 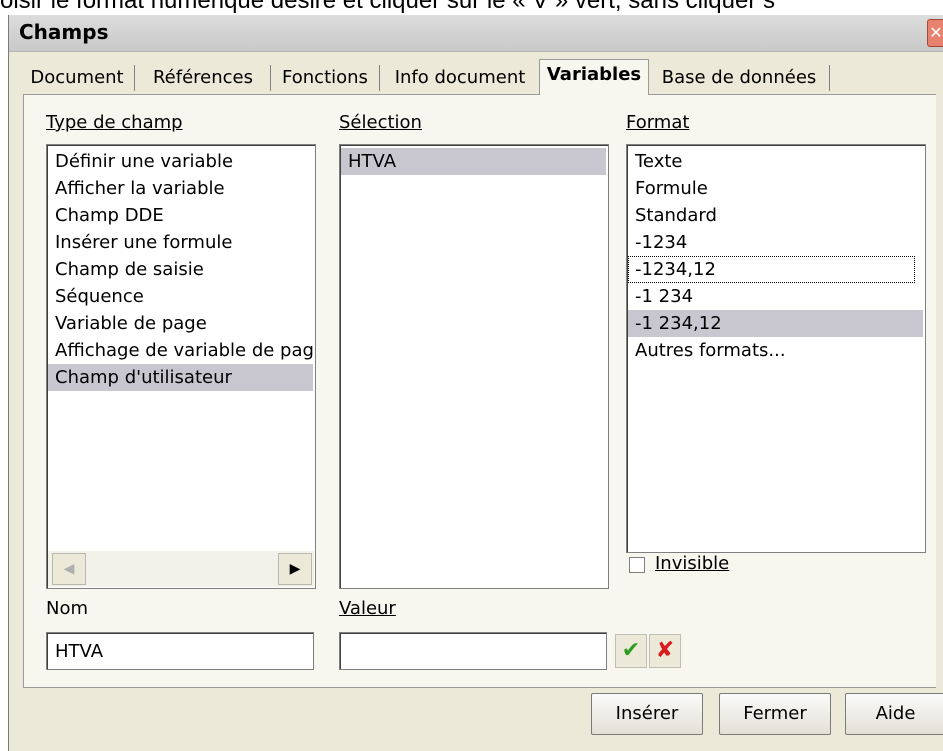 I want to click on close-button: Fermer, so click(x=775, y=714).